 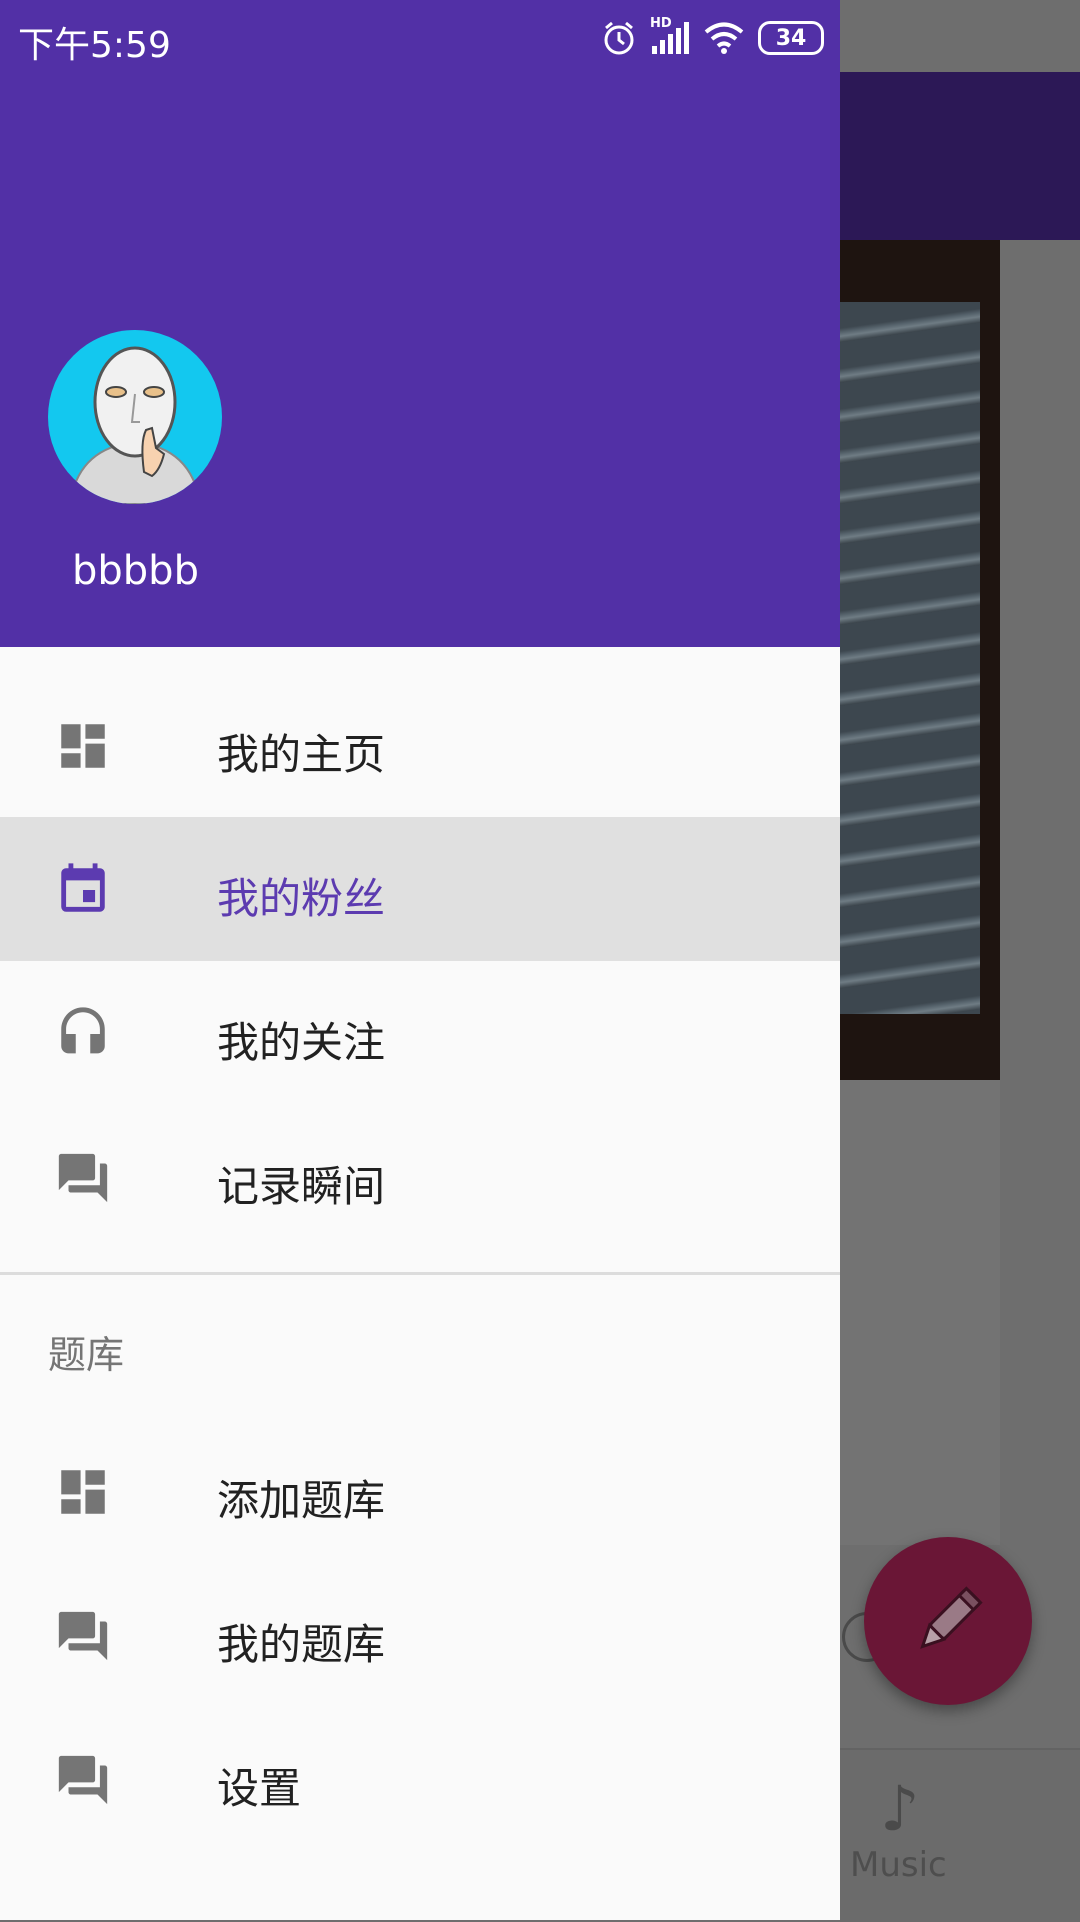 I want to click on menu-item-fans: 我的粉丝, so click(x=420, y=889).